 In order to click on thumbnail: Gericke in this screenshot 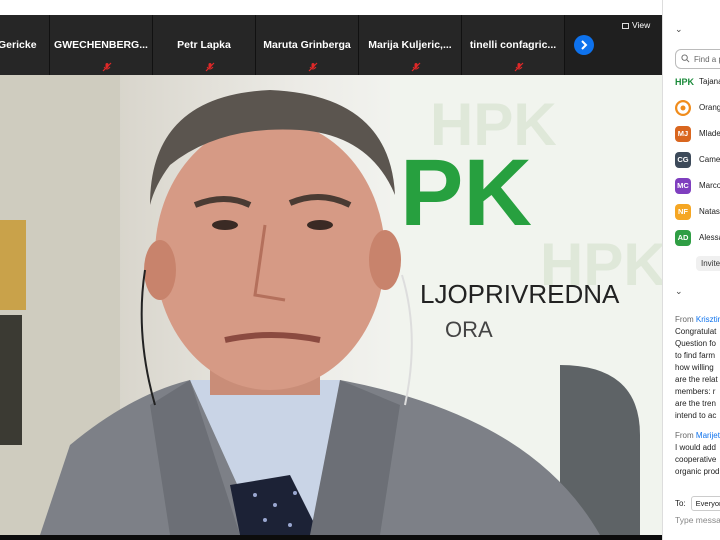, I will do `click(25, 45)`.